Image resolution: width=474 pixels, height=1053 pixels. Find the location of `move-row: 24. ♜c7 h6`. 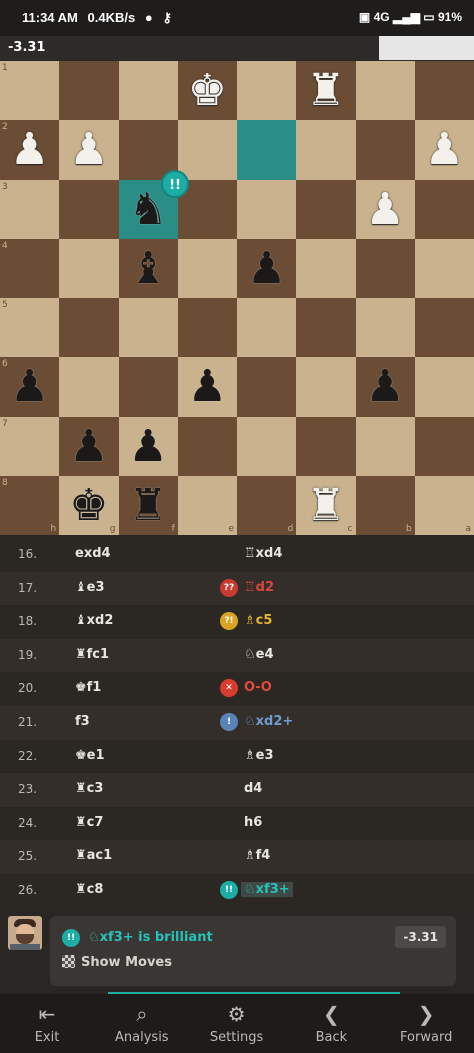

move-row: 24. ♜c7 h6 is located at coordinates (237, 823).